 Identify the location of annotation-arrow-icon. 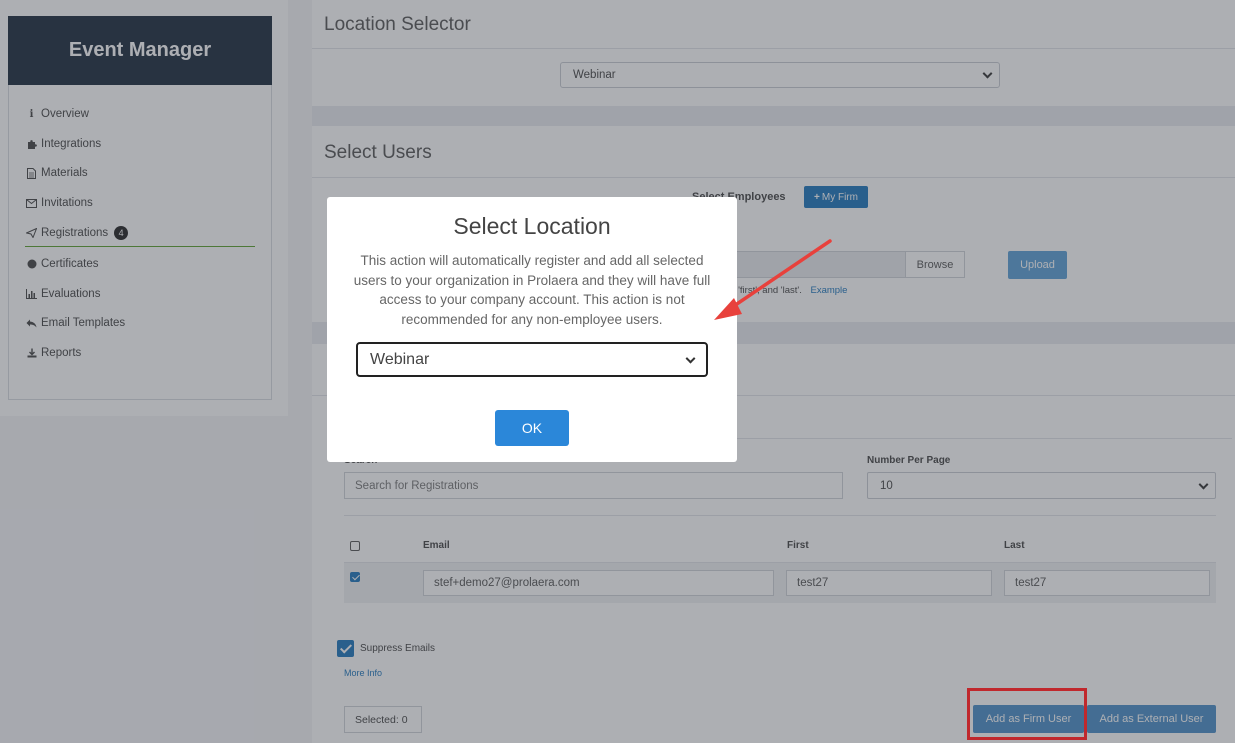
(773, 279).